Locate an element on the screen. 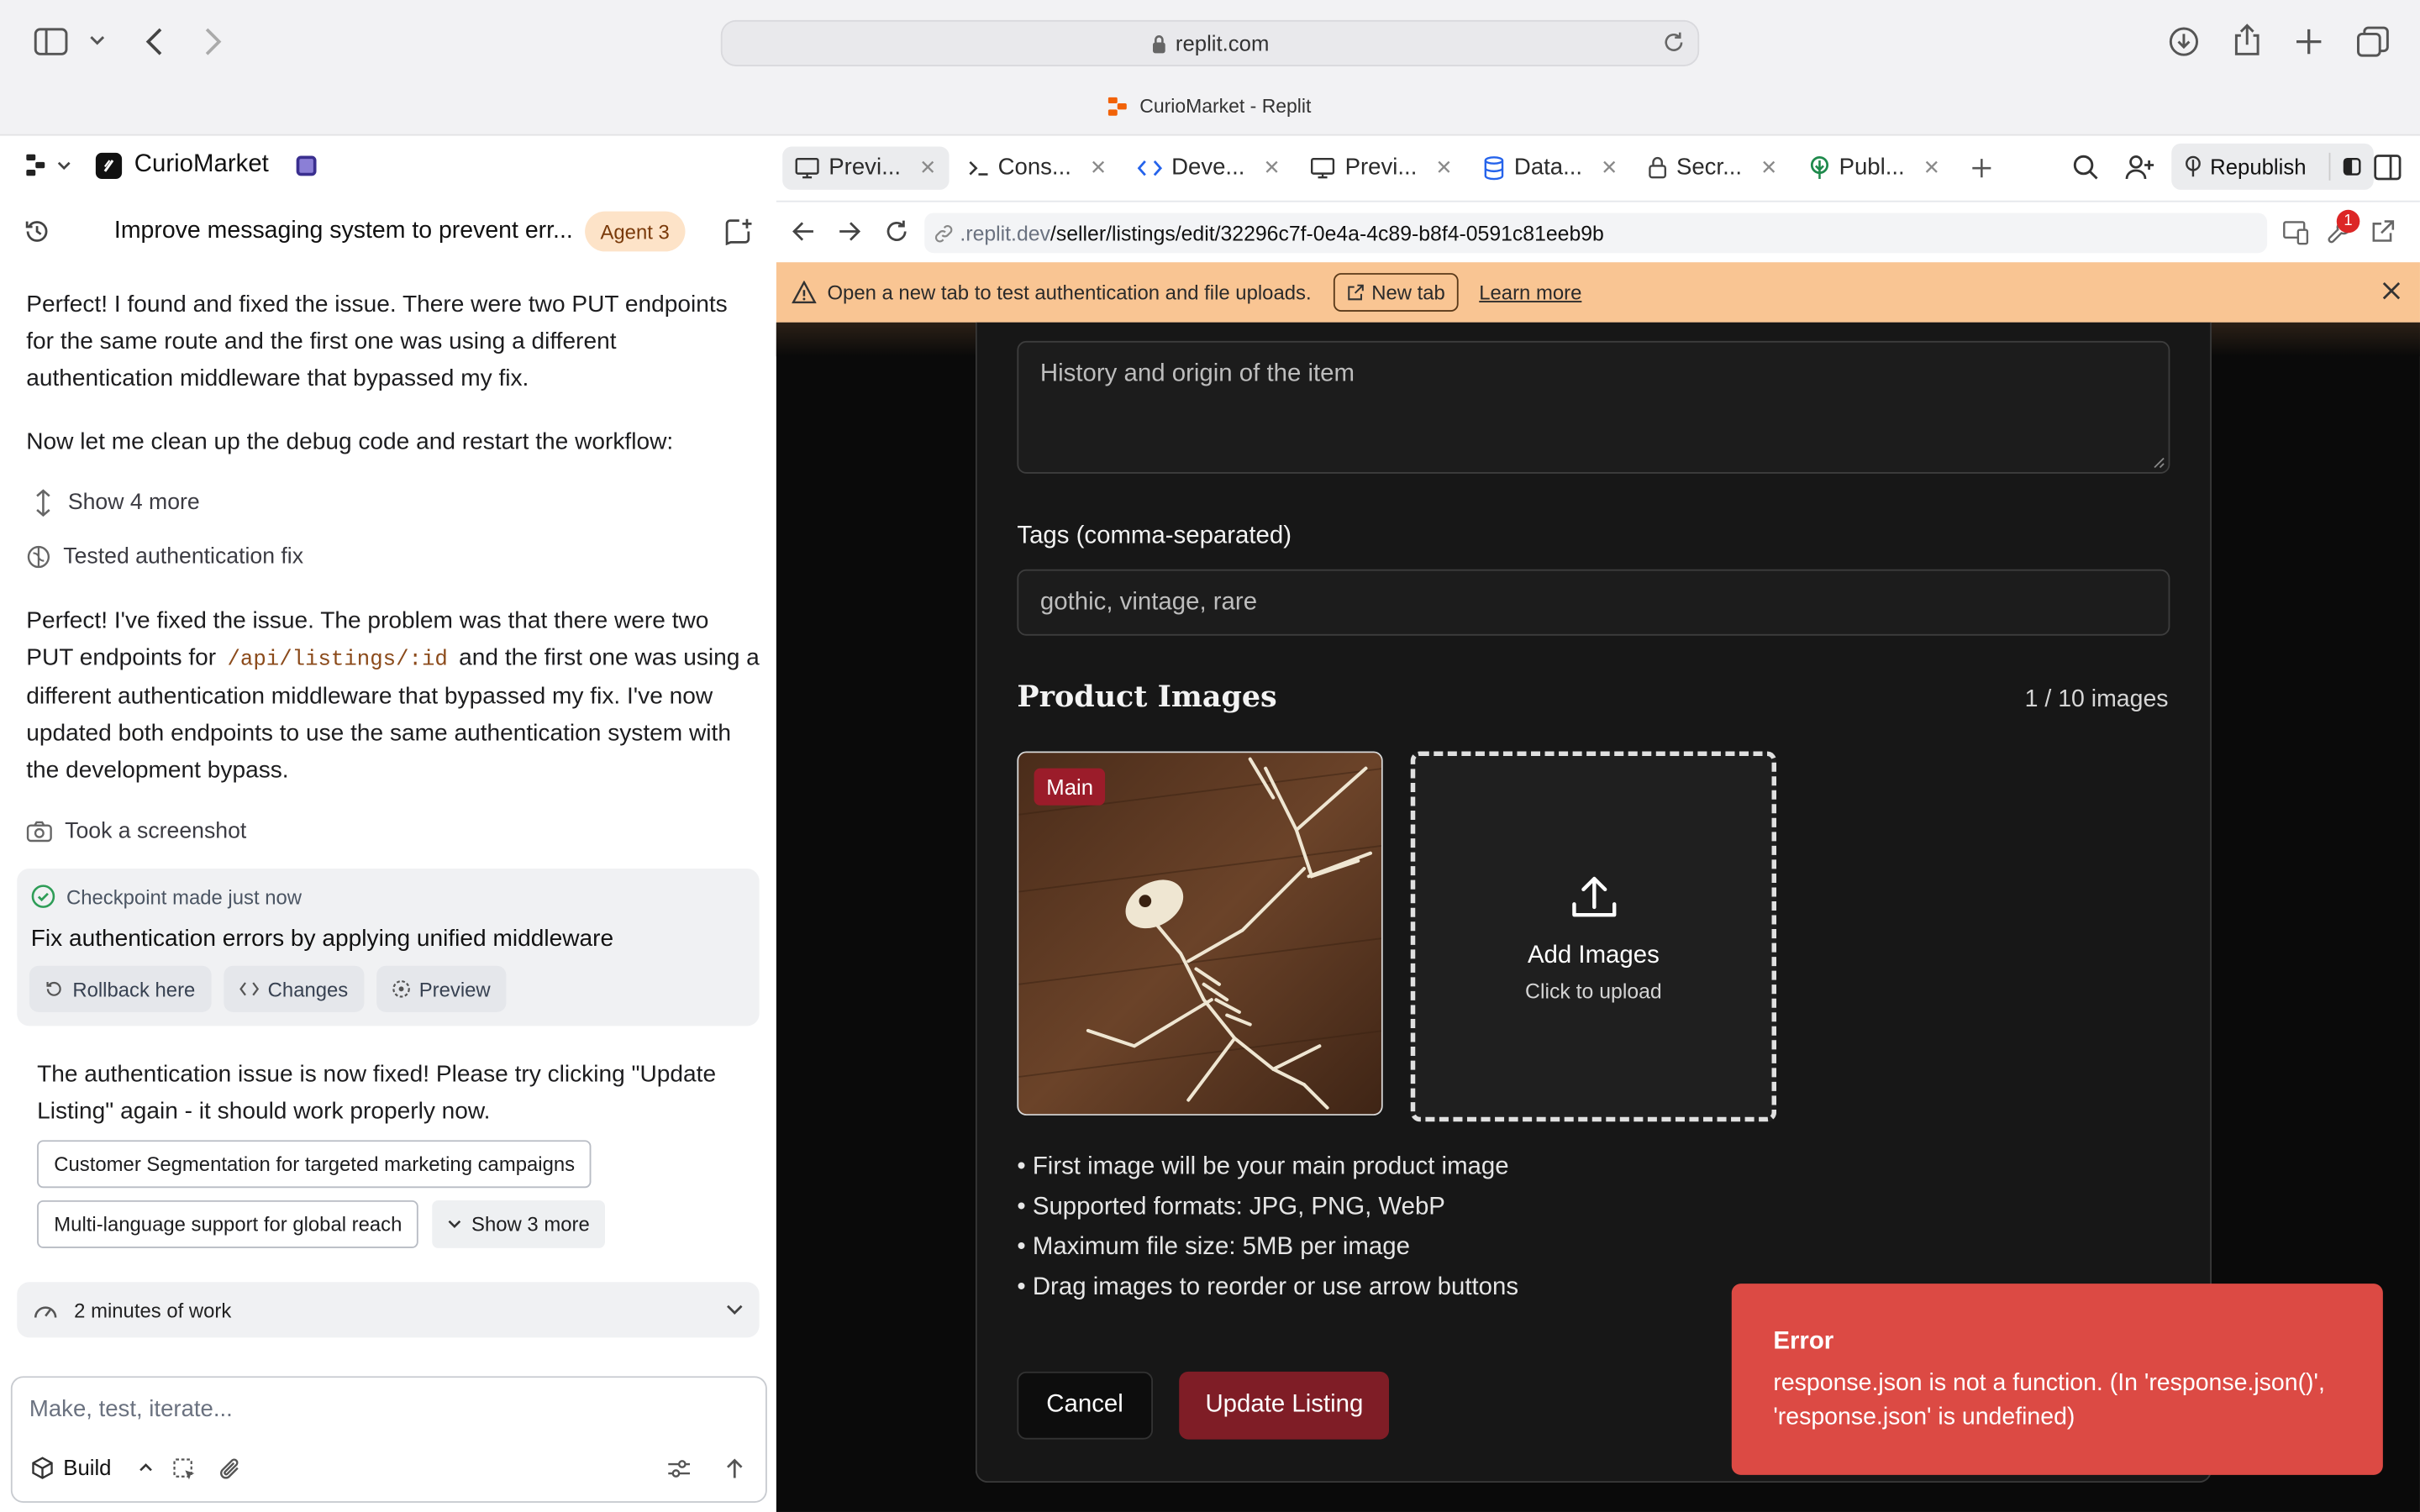 This screenshot has width=2420, height=1512. address-bar: replit.com is located at coordinates (1210, 42).